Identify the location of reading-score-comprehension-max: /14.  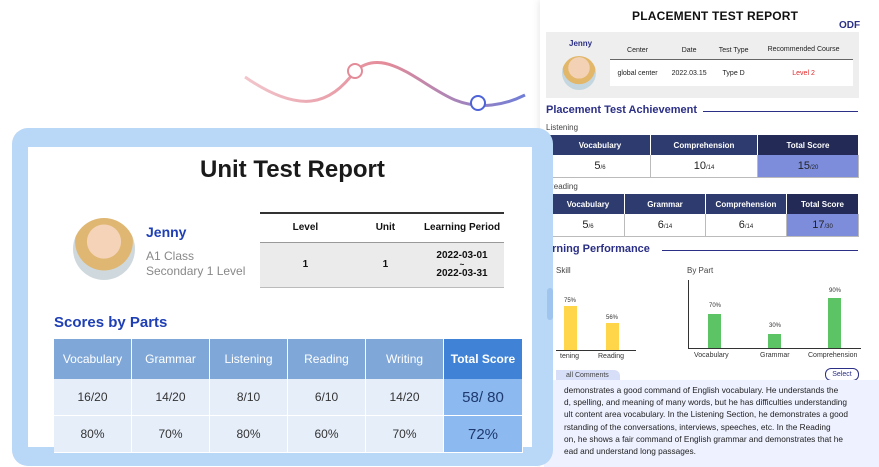
(749, 227).